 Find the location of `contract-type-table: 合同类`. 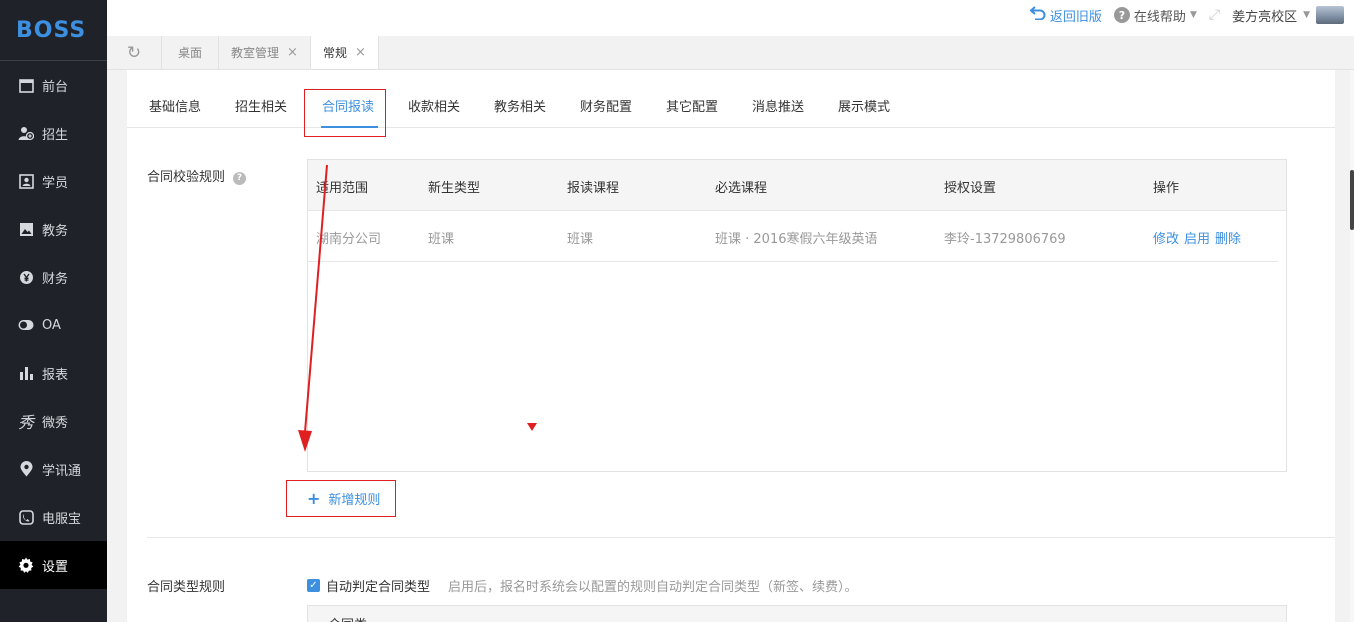

contract-type-table: 合同类 is located at coordinates (797, 613).